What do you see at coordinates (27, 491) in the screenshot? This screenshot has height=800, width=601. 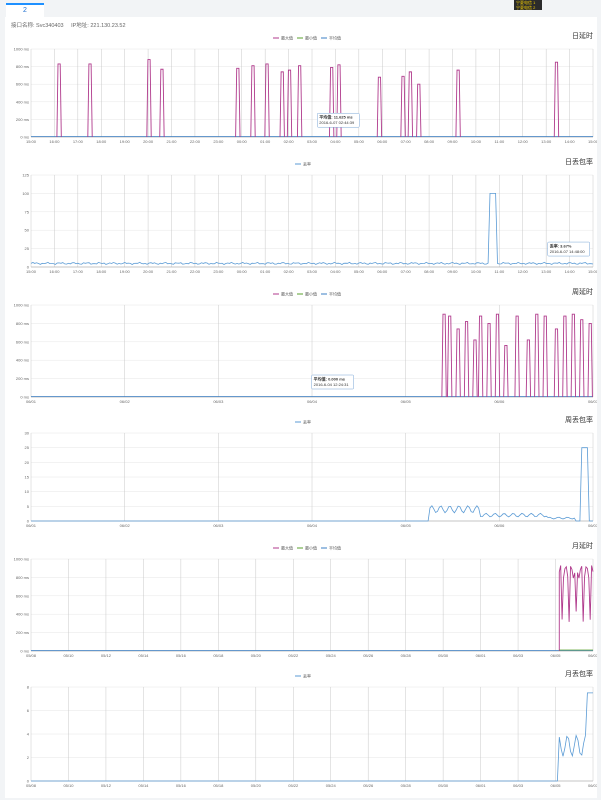 I see `y-tick-label: 10` at bounding box center [27, 491].